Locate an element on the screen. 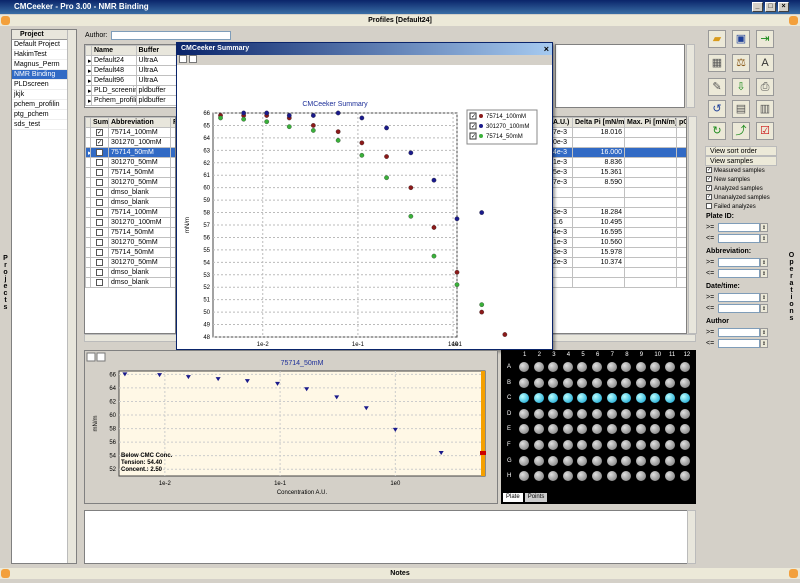 The width and height of the screenshot is (800, 583). table-row: 1e-3 10.560 is located at coordinates (618, 242).